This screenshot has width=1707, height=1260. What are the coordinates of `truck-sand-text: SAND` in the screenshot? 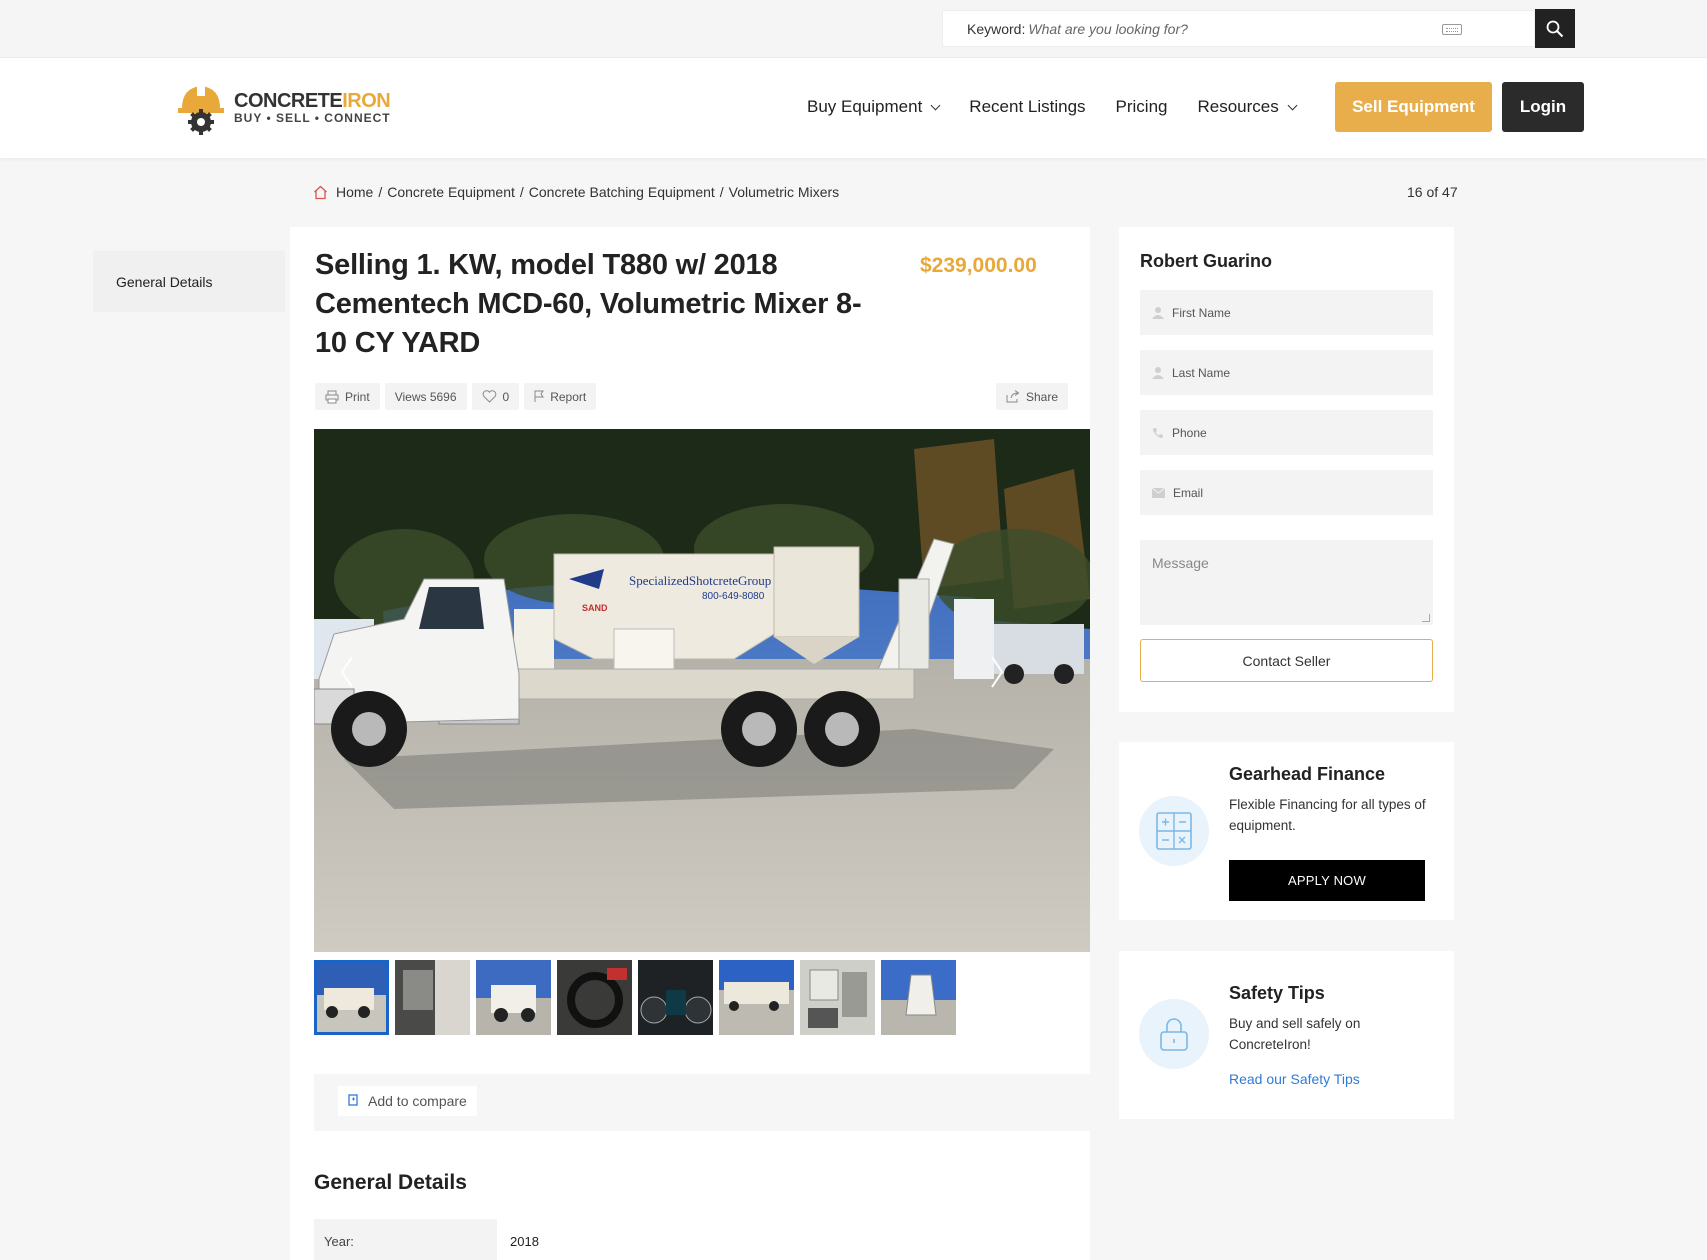 It's located at (595, 608).